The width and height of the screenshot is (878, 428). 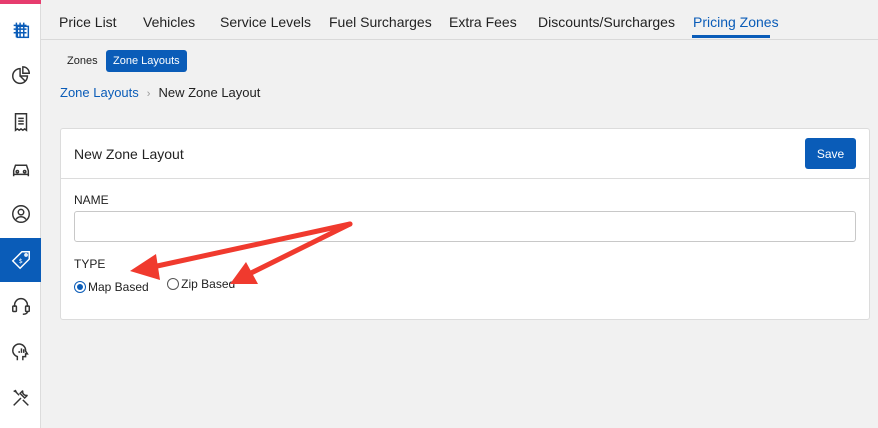 I want to click on pie-chart-icon, so click(x=20, y=76).